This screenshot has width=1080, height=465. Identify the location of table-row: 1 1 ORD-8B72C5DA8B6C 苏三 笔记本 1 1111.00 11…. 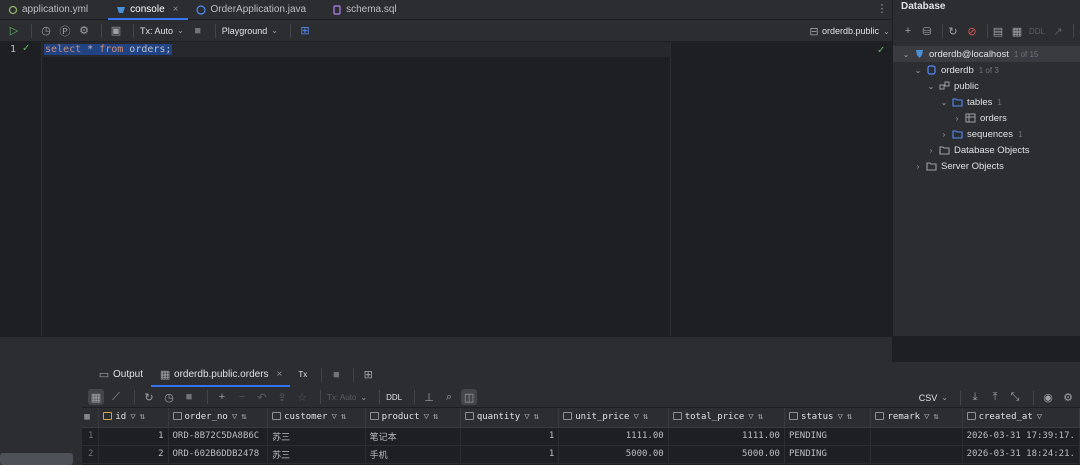
(581, 436).